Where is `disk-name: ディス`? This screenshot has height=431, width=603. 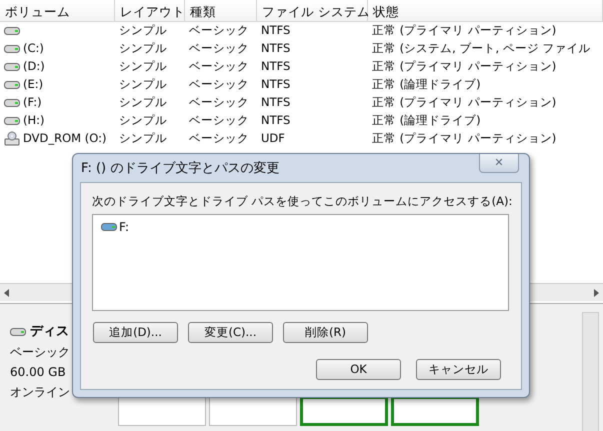
disk-name: ディス is located at coordinates (49, 332).